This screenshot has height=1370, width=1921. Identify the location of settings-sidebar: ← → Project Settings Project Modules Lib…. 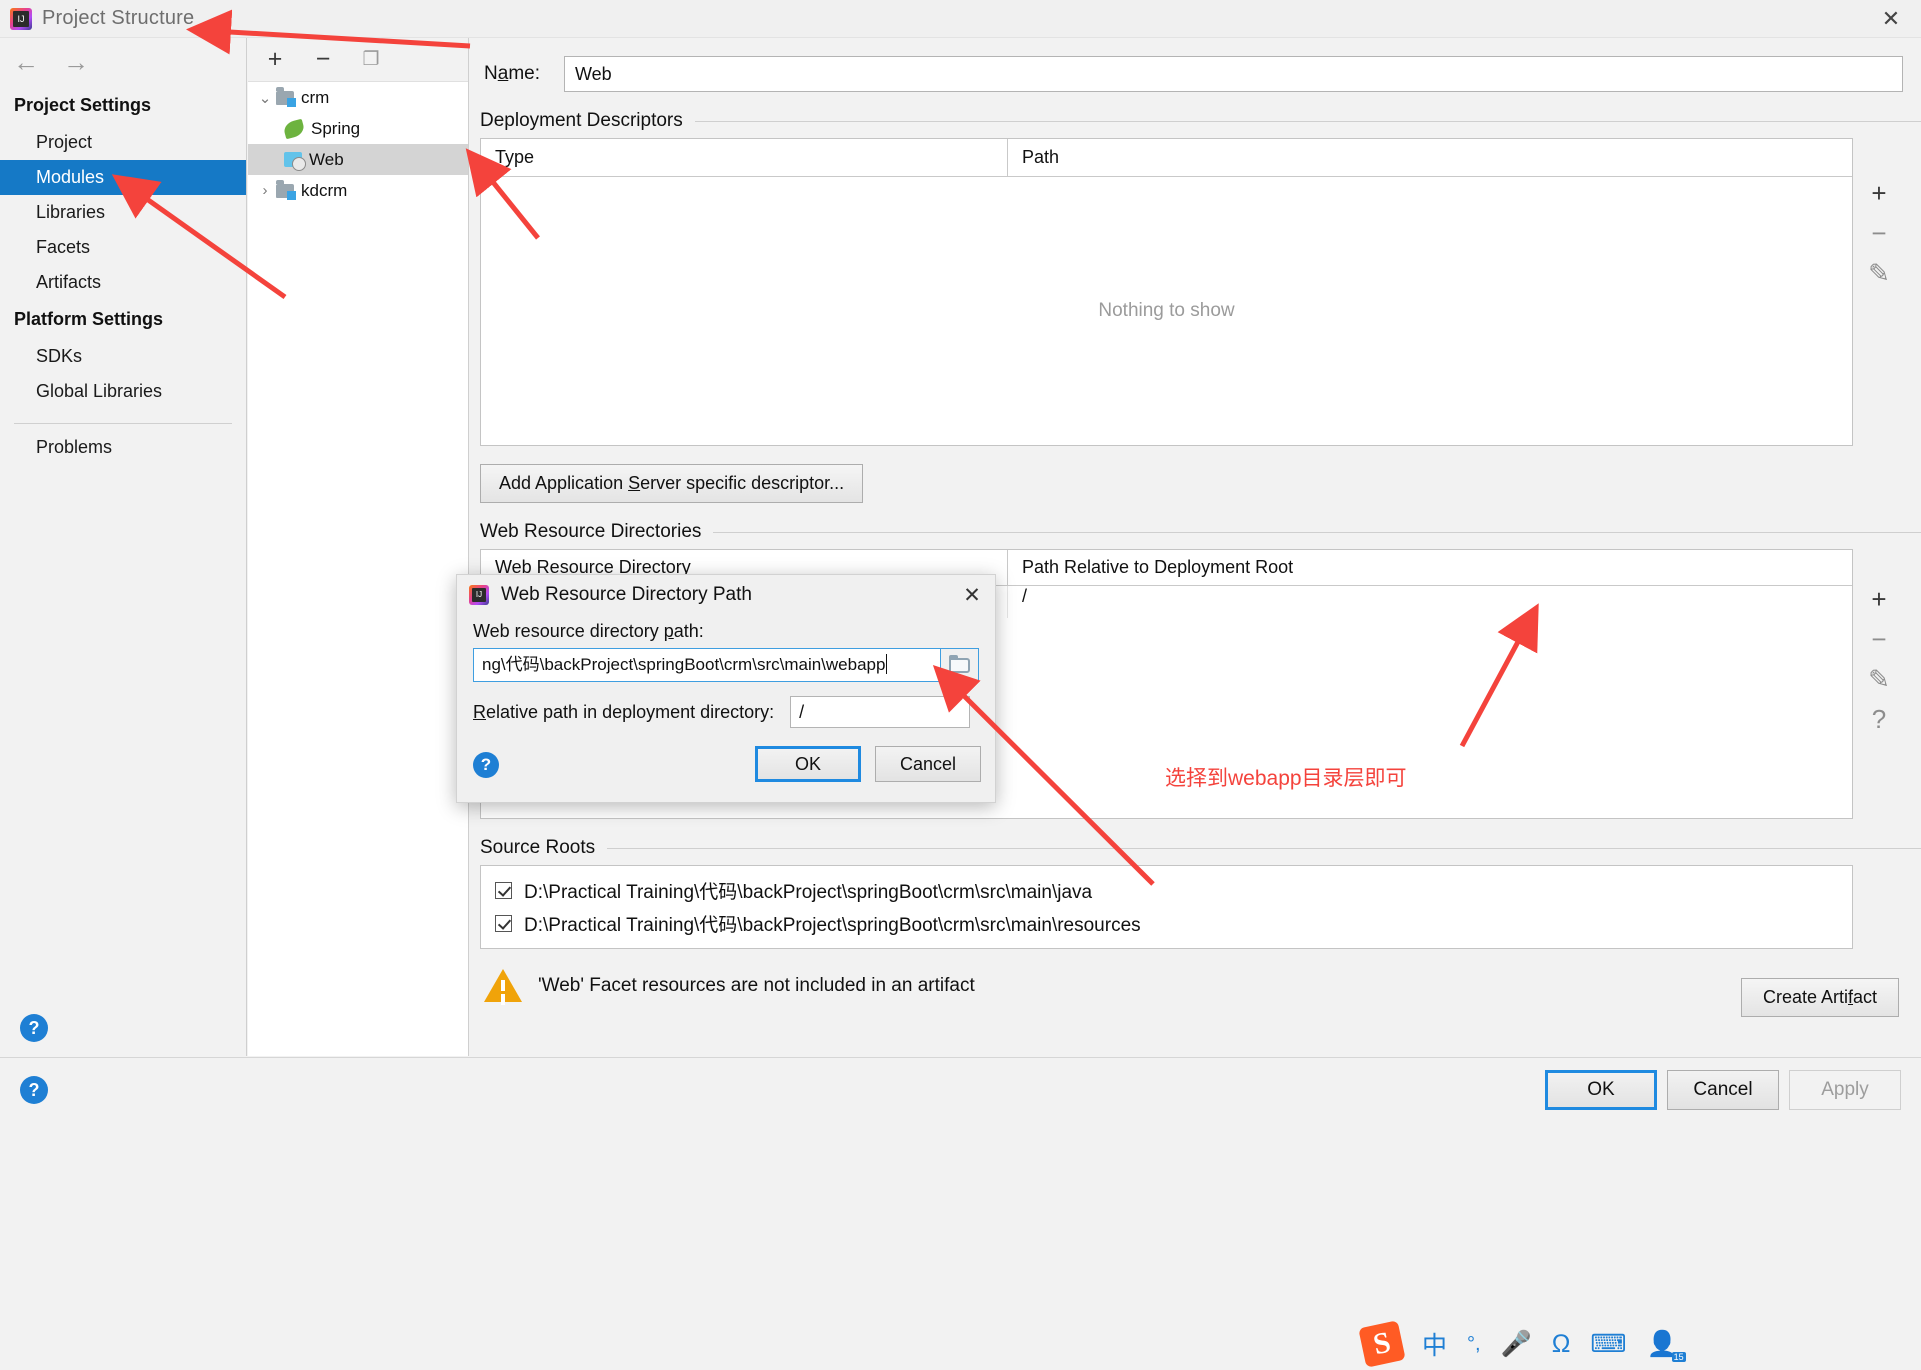
(123, 547).